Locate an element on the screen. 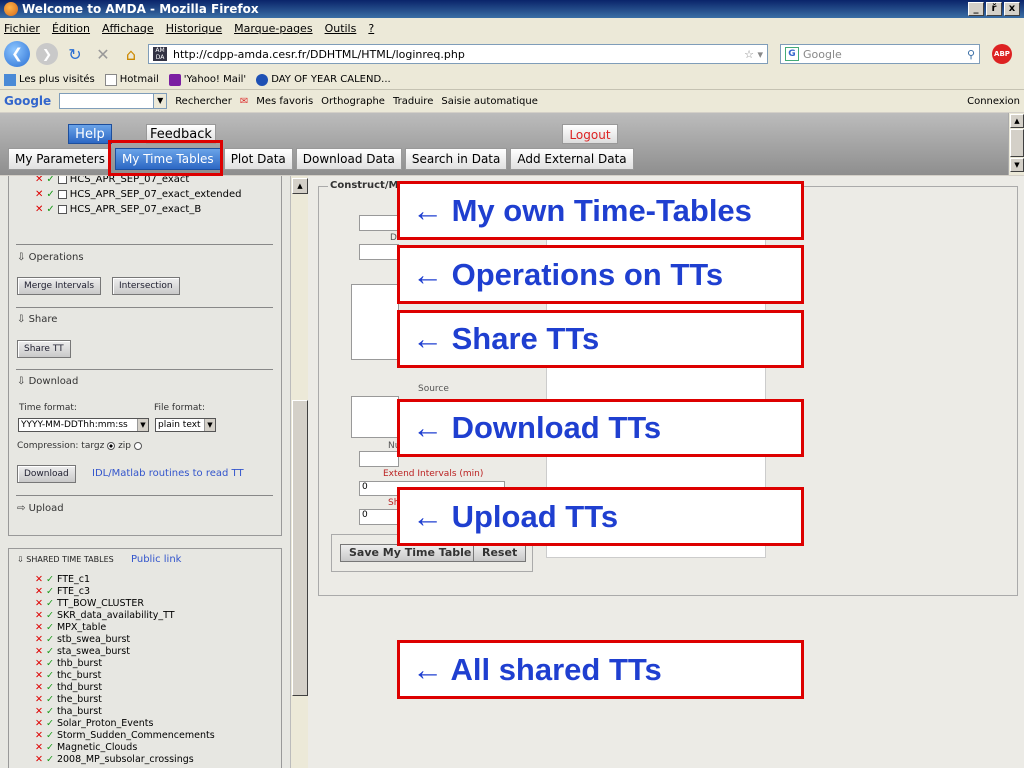 Image resolution: width=1024 pixels, height=768 pixels. intersection-button: Intersection is located at coordinates (146, 286).